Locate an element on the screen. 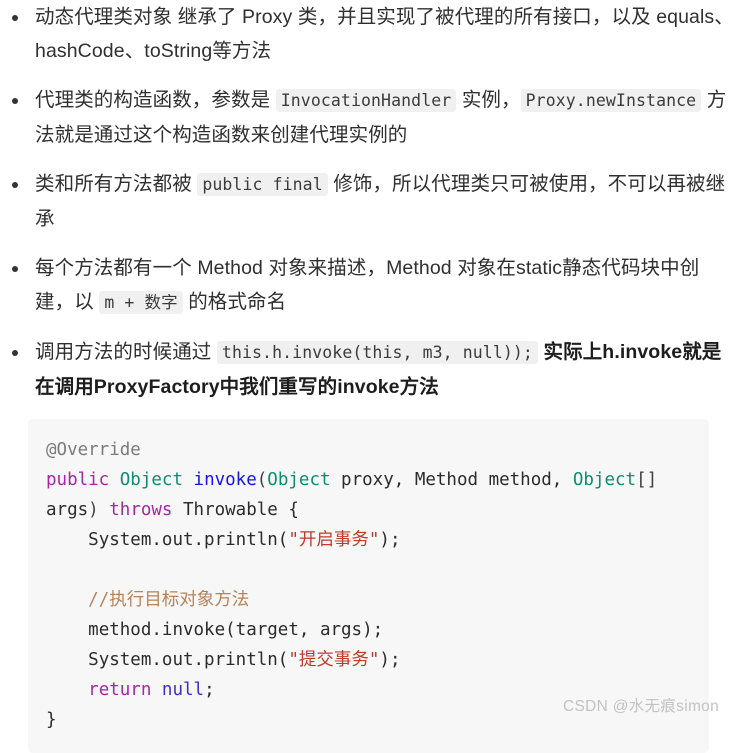  code-token-plain: method.invoke(target, args); is located at coordinates (215, 630).